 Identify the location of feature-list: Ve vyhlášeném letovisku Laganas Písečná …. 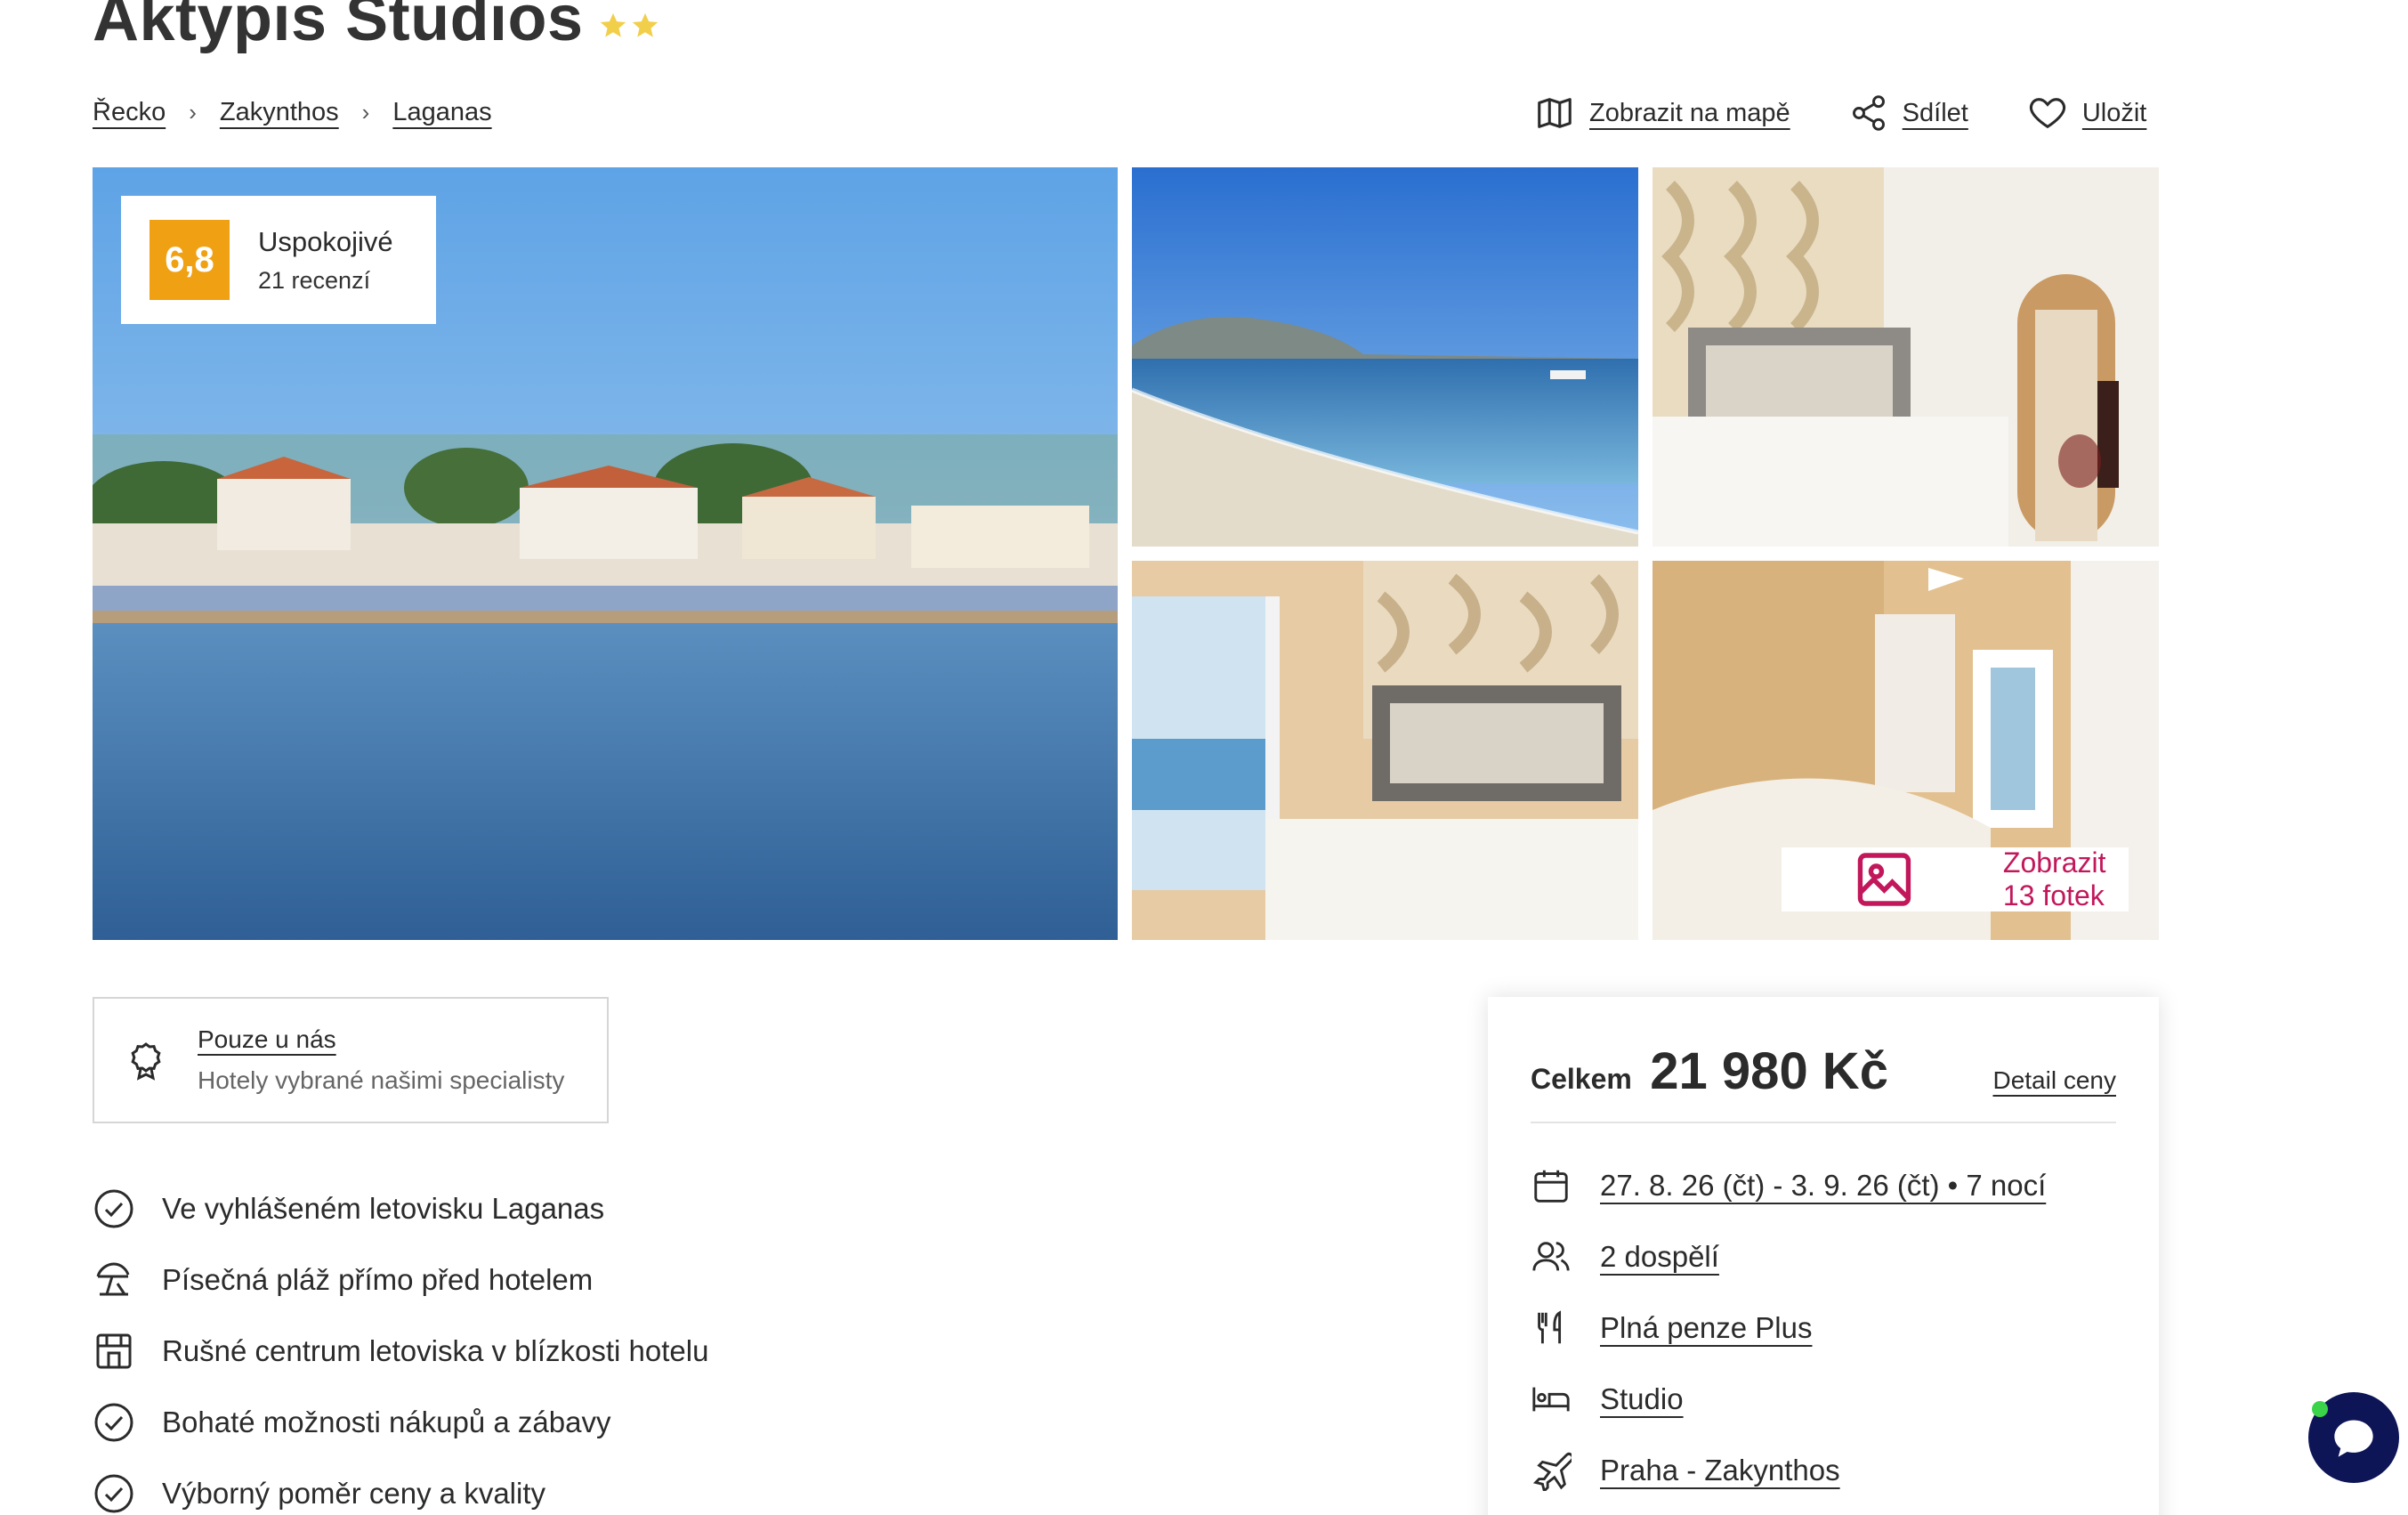
(400, 1344).